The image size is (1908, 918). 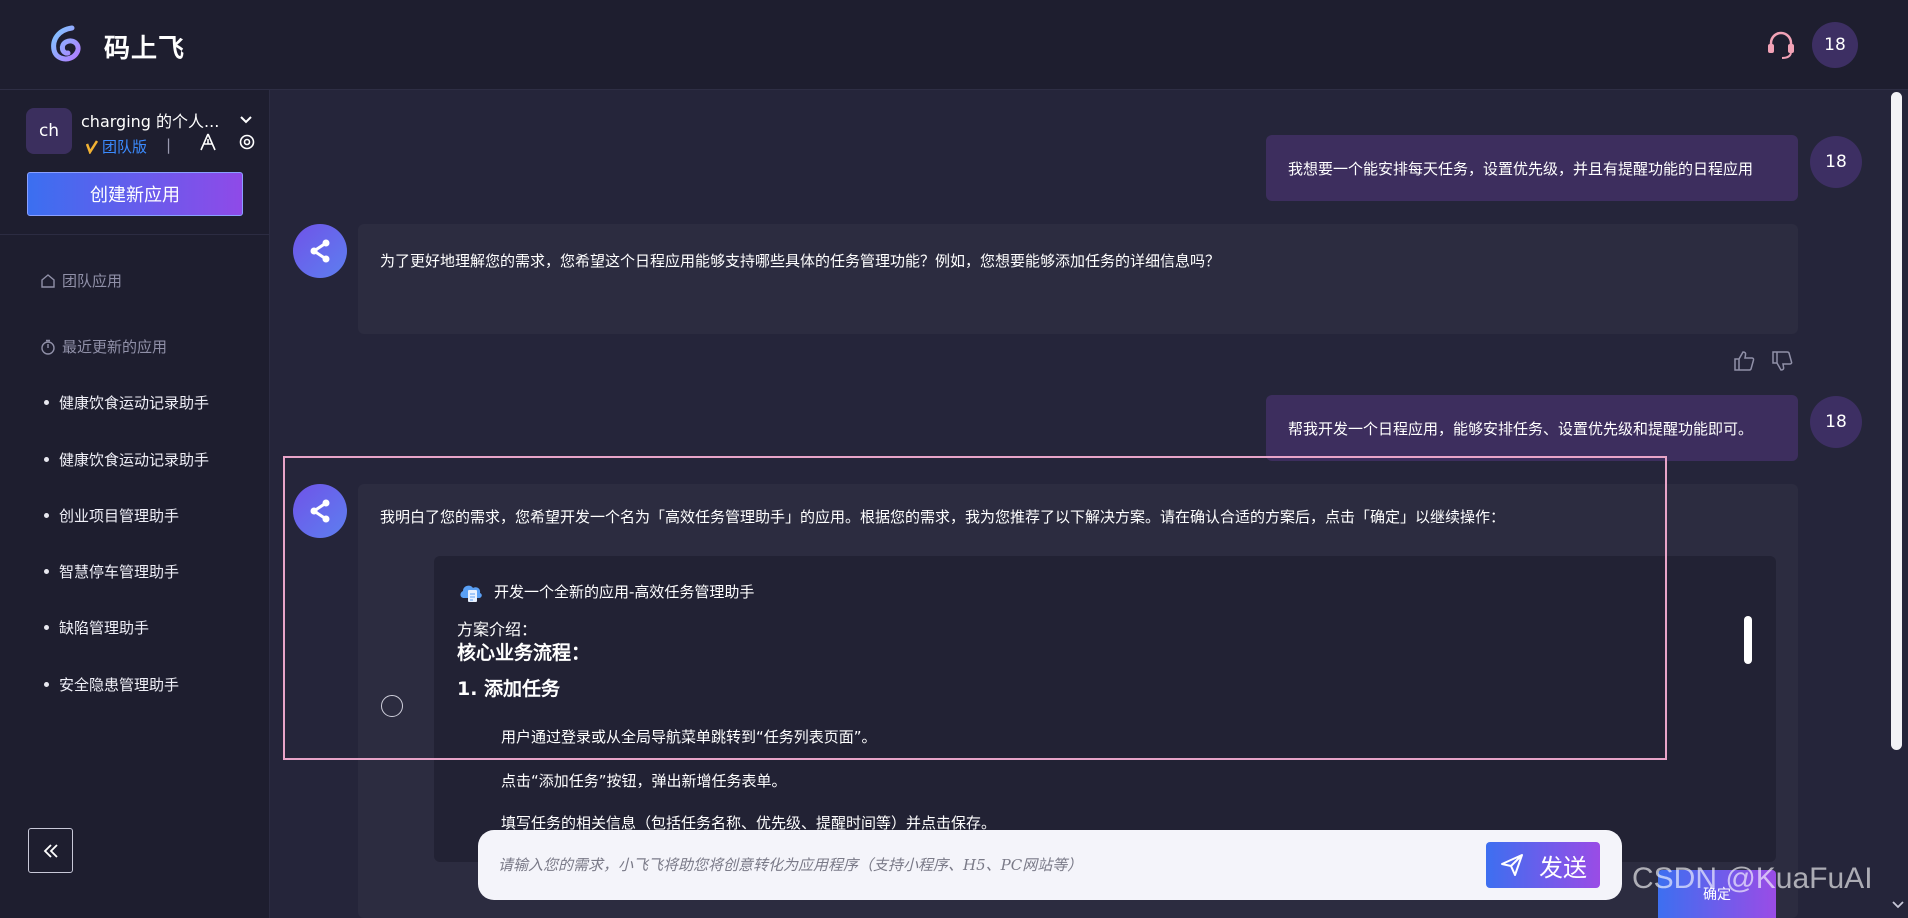 I want to click on double-chevron-left-icon, so click(x=50, y=850).